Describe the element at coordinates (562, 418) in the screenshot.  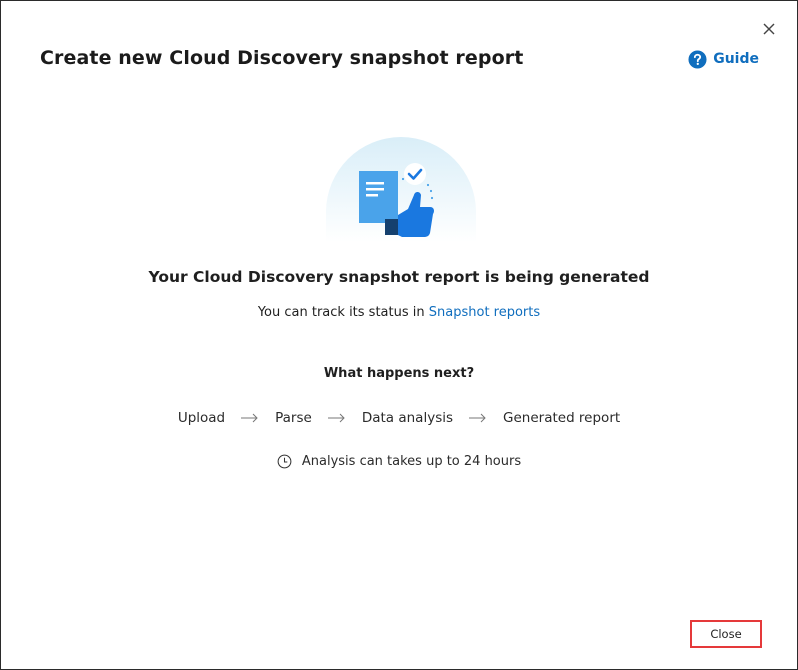
I see `step-generated-report: Generated report` at that location.